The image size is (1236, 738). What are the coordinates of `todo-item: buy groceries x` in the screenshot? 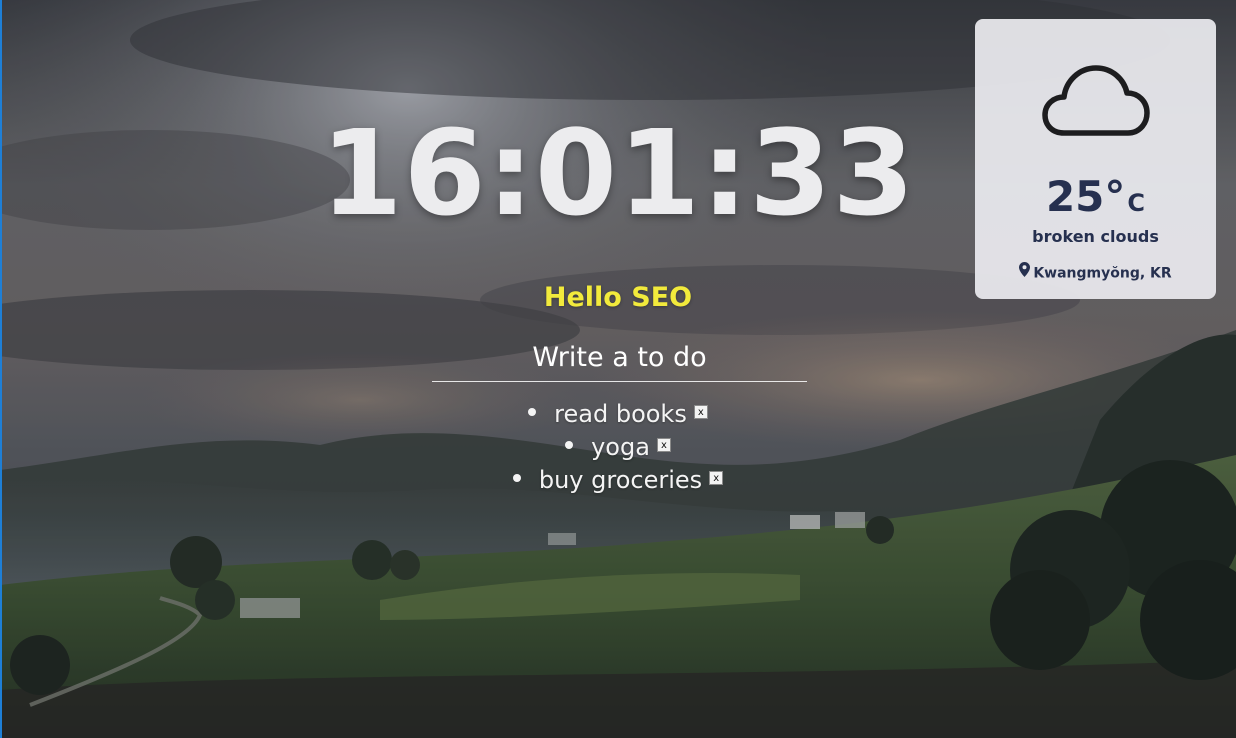 It's located at (618, 480).